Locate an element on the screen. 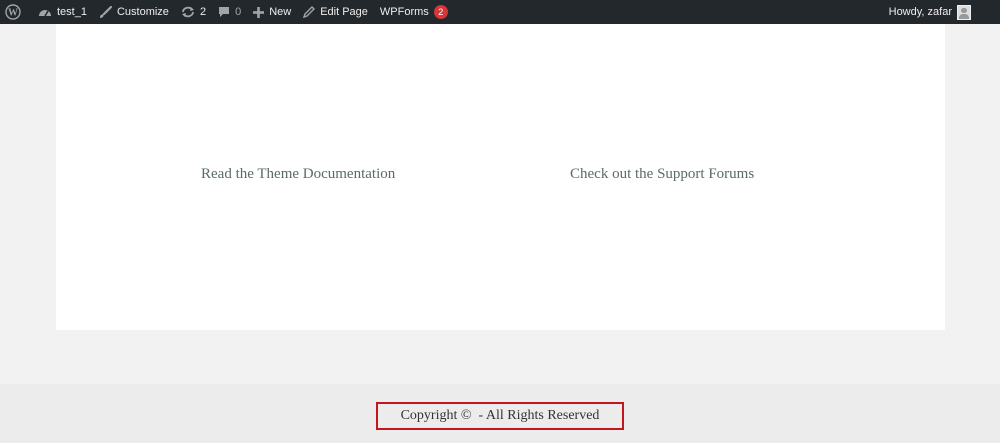 Image resolution: width=1000 pixels, height=443 pixels. new-label: New is located at coordinates (280, 12).